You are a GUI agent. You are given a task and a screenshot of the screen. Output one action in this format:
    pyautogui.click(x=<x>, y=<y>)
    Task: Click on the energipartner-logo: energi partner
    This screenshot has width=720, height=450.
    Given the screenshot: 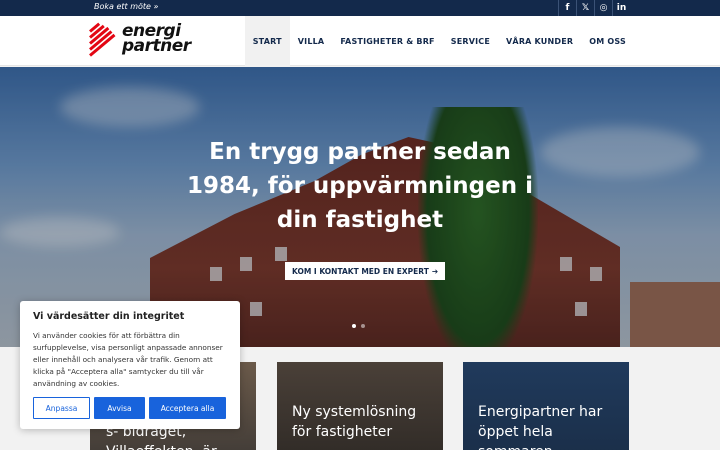 What is the action you would take?
    pyautogui.click(x=149, y=40)
    